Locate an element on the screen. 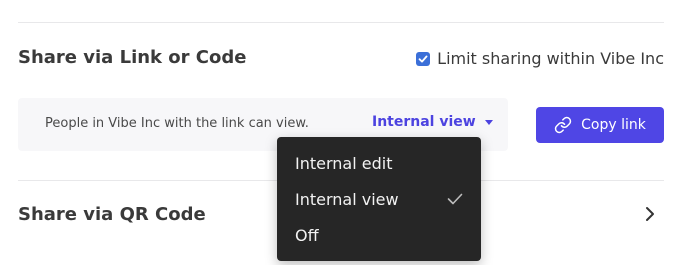 The height and width of the screenshot is (265, 688). access-level-menu: Internal edit Internal view Off is located at coordinates (379, 199).